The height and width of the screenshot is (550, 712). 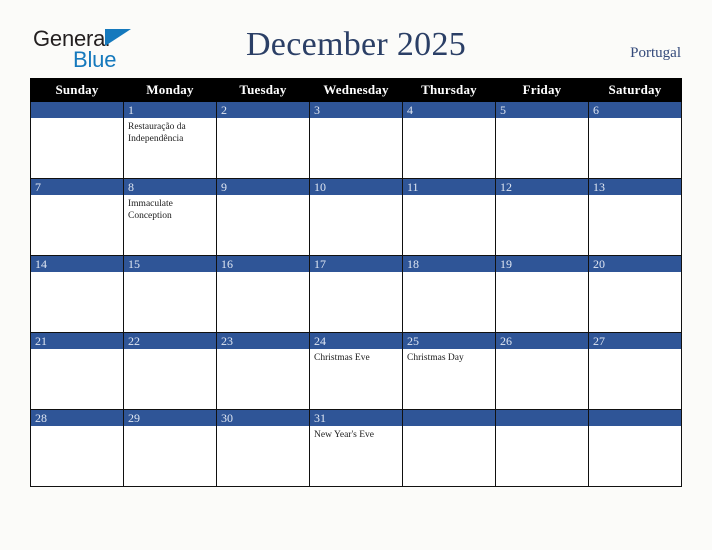 I want to click on calendar-day-cell: 2, so click(x=263, y=140).